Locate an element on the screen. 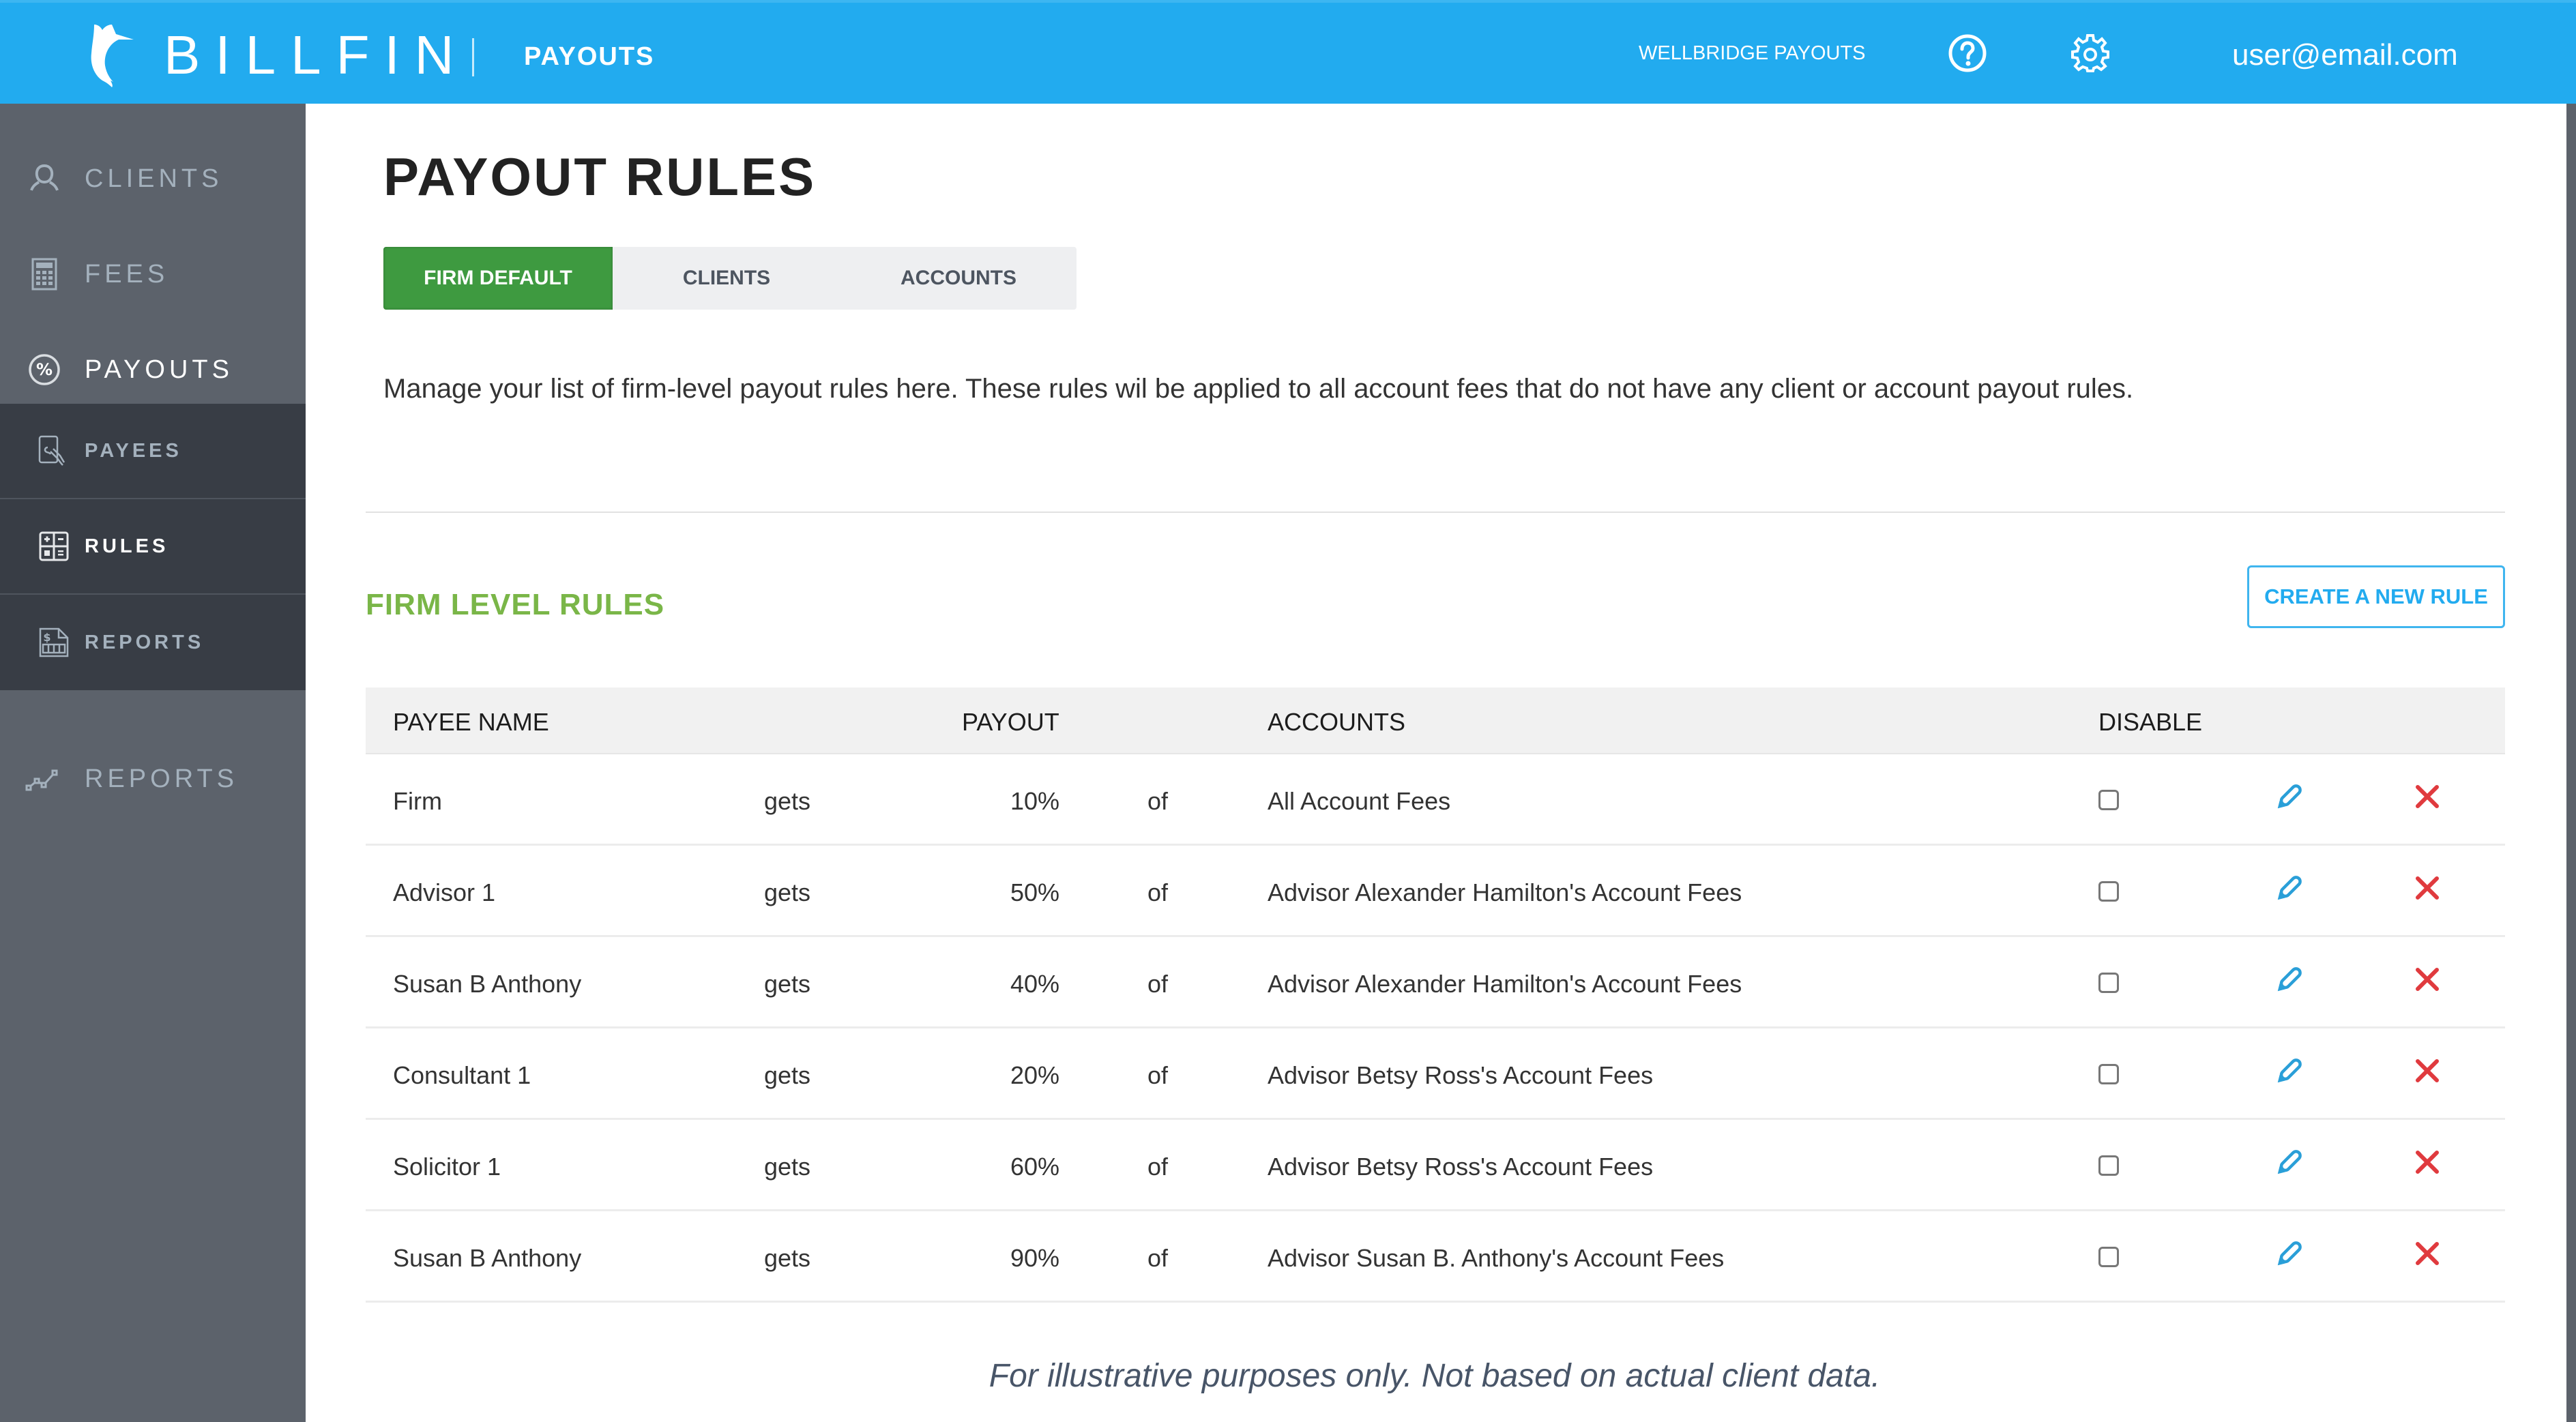  tab-accounts: ACCOUNTS is located at coordinates (959, 278).